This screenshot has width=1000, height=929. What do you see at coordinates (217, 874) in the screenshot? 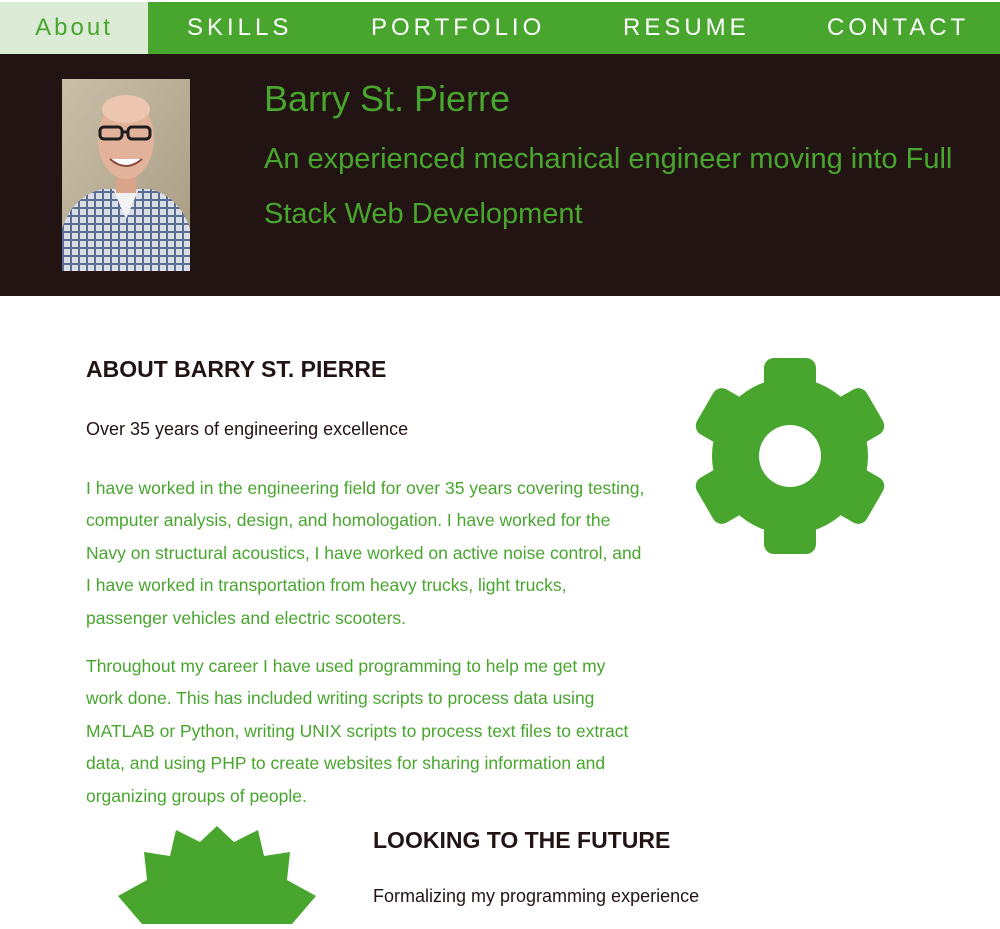
I see `badge-star-icon` at bounding box center [217, 874].